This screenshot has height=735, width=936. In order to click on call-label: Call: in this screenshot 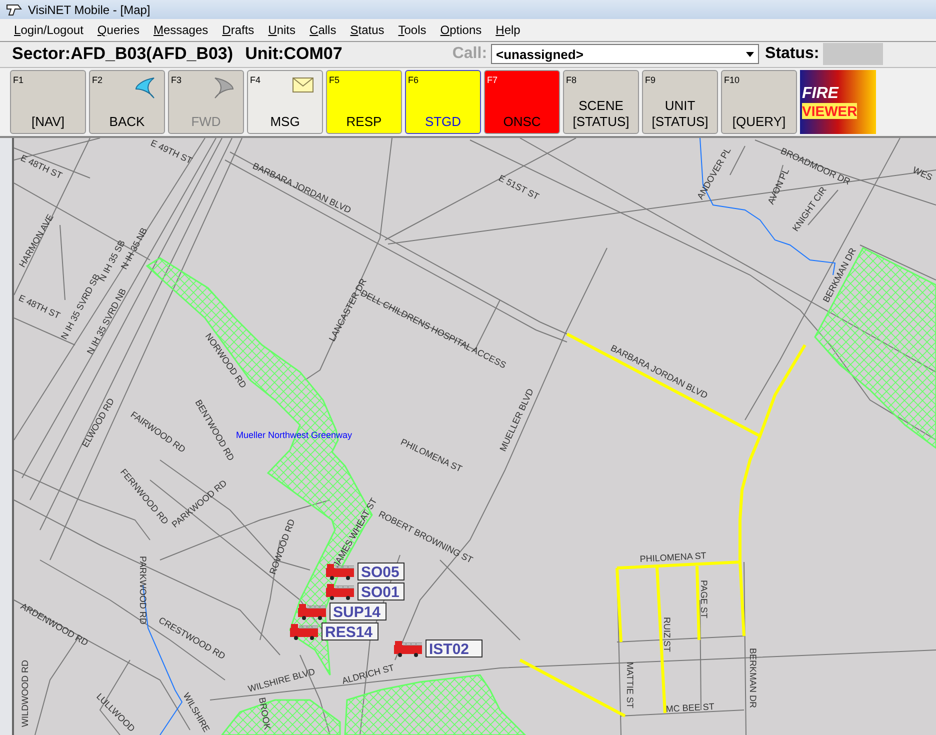, I will do `click(470, 54)`.